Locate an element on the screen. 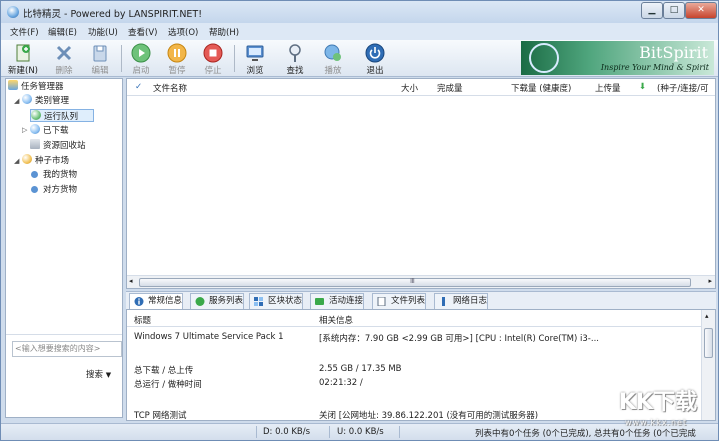 The height and width of the screenshot is (441, 719). running-queue-icon is located at coordinates (36, 115).